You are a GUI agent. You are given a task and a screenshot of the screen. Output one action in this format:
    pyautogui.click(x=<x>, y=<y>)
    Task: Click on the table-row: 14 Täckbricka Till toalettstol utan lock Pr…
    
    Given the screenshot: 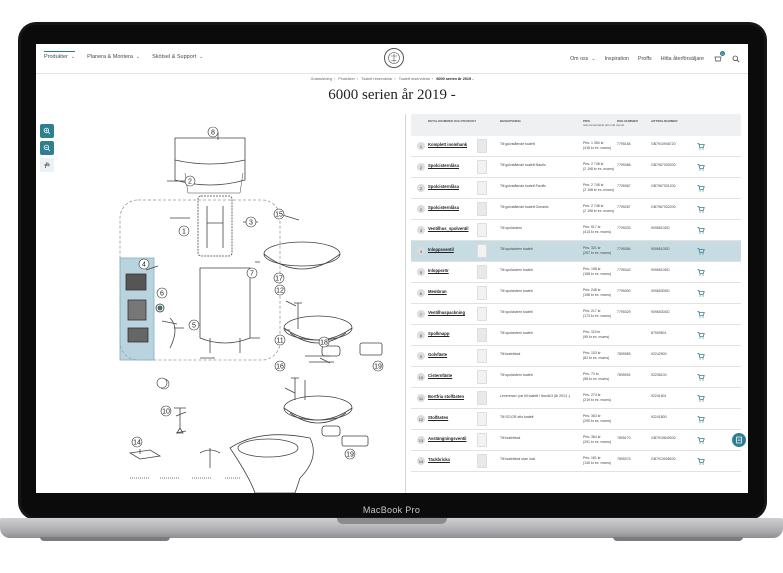 What is the action you would take?
    pyautogui.click(x=576, y=461)
    